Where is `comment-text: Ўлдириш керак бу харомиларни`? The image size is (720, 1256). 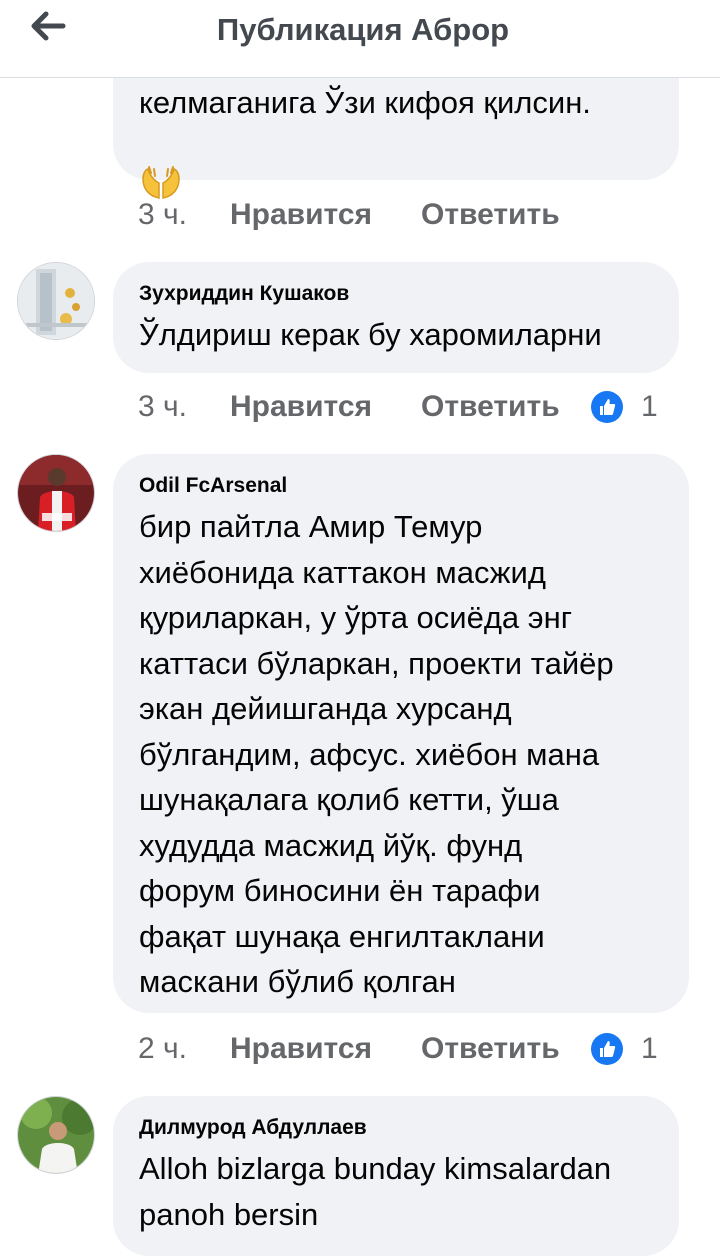 comment-text: Ўлдириш керак бу харомиларни is located at coordinates (370, 335).